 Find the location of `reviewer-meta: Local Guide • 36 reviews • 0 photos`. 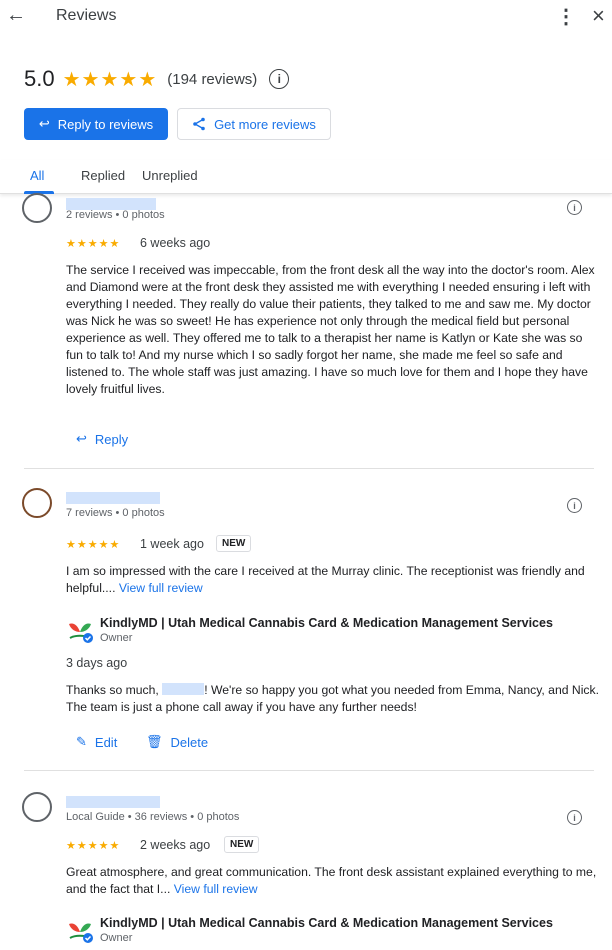

reviewer-meta: Local Guide • 36 reviews • 0 photos is located at coordinates (153, 817).